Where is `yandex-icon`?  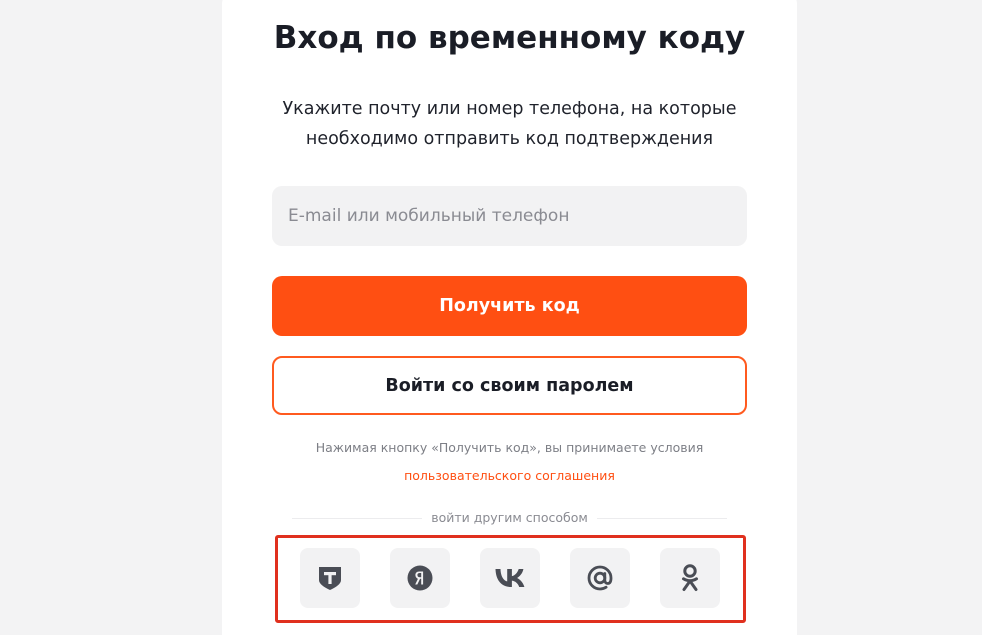
yandex-icon is located at coordinates (420, 578).